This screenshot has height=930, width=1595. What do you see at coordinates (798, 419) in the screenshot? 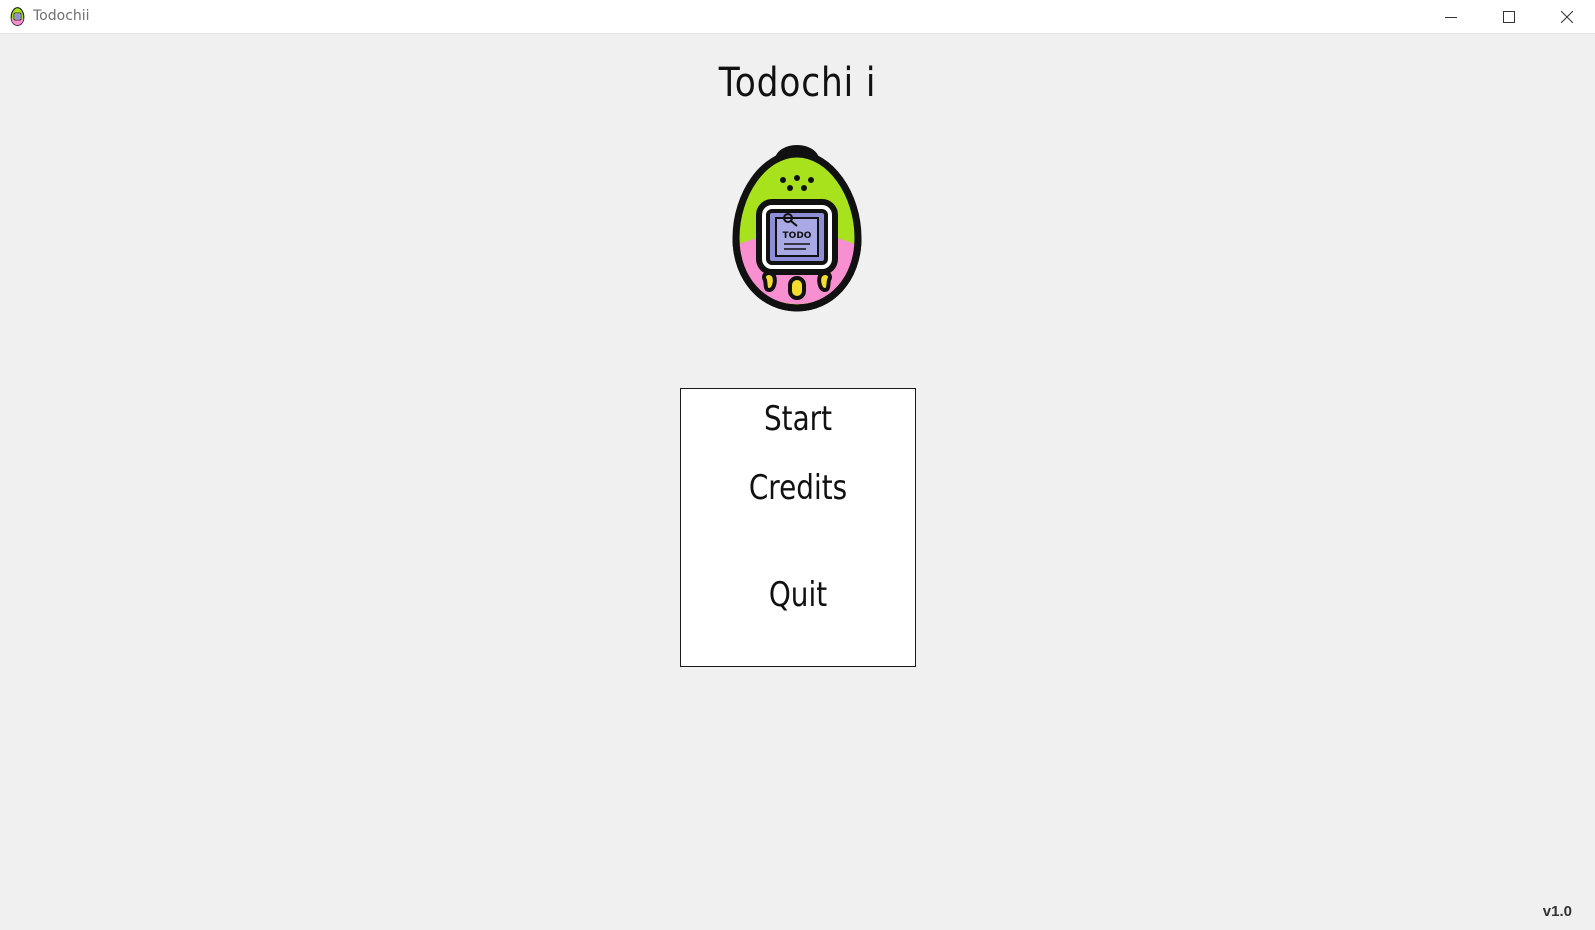
I see `start-button: Start` at bounding box center [798, 419].